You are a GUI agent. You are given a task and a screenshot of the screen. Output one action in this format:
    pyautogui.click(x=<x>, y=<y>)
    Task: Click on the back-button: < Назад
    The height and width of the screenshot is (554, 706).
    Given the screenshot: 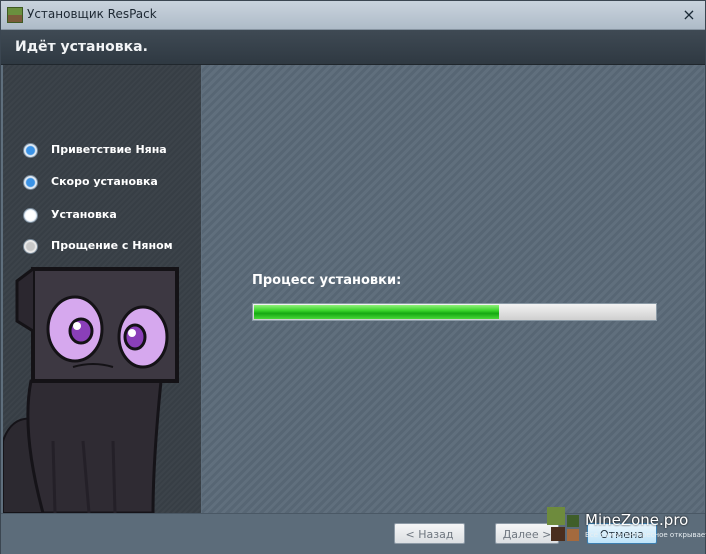 What is the action you would take?
    pyautogui.click(x=429, y=533)
    